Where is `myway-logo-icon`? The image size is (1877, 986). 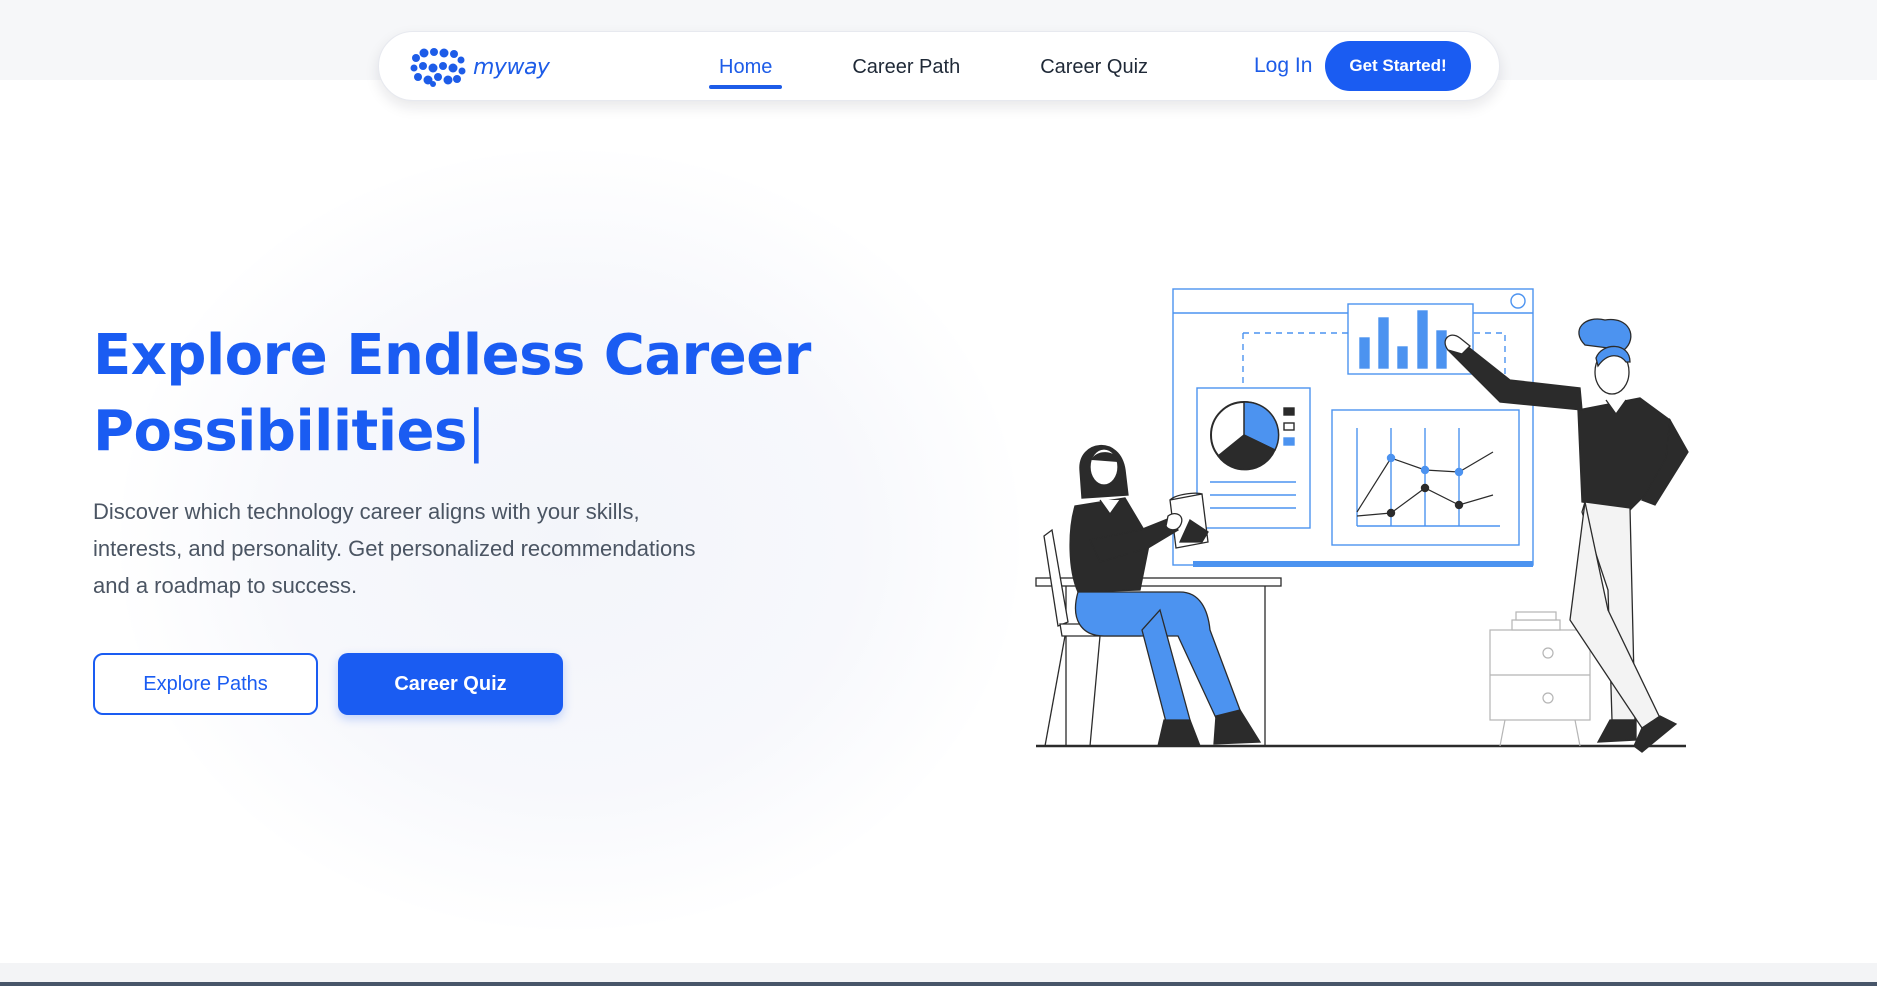
myway-logo-icon is located at coordinates (438, 67).